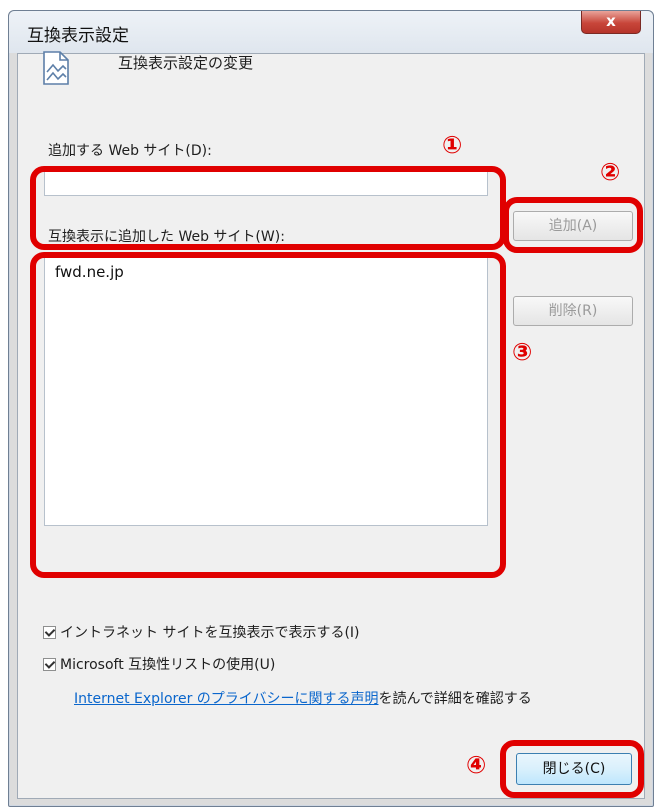 The width and height of the screenshot is (659, 810). What do you see at coordinates (331, 32) in the screenshot?
I see `title-bar: 互換表示設定 x` at bounding box center [331, 32].